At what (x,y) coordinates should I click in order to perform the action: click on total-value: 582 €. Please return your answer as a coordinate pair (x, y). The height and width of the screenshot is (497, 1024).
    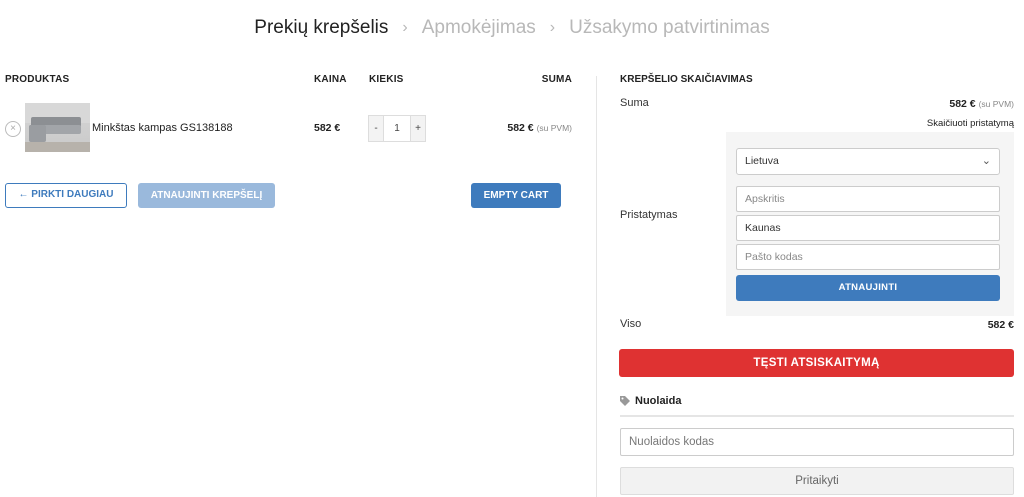
    Looking at the image, I should click on (1001, 325).